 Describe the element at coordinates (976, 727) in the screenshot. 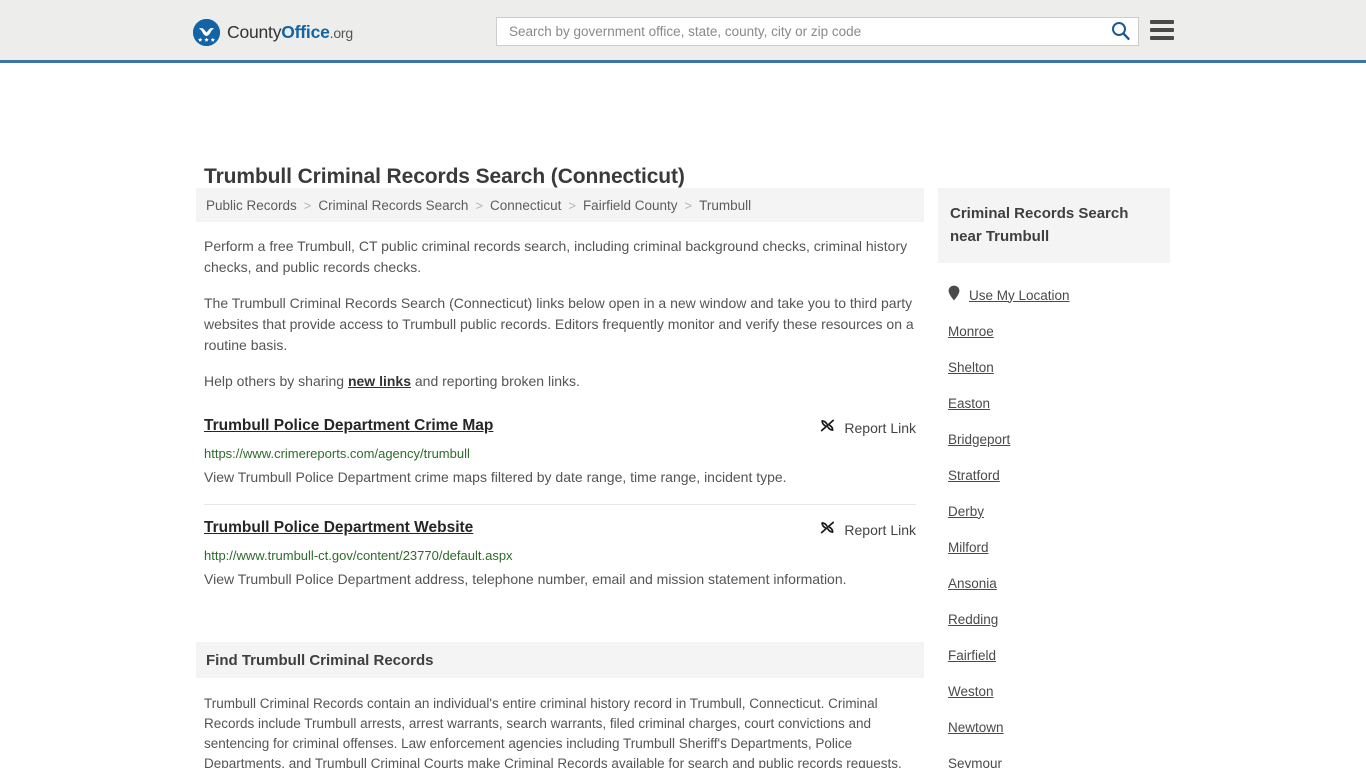

I see `sidebar-link: Newtown` at that location.